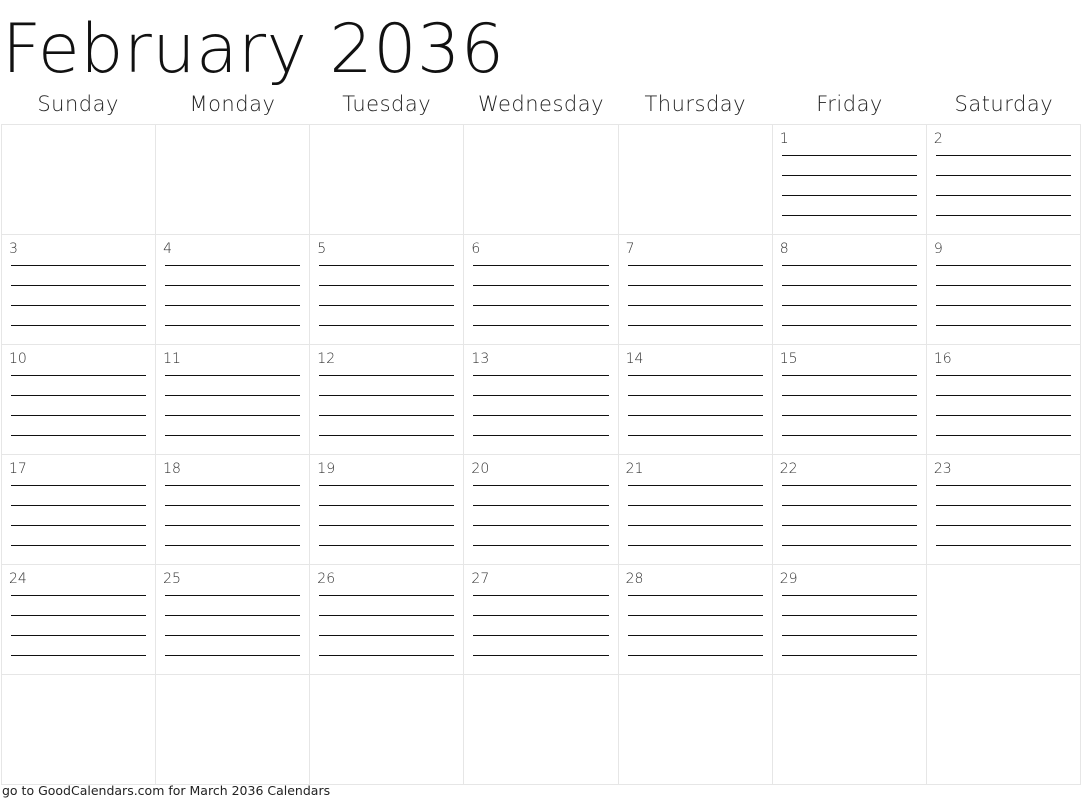 Image resolution: width=1082 pixels, height=800 pixels. I want to click on day-cell: 17, so click(79, 510).